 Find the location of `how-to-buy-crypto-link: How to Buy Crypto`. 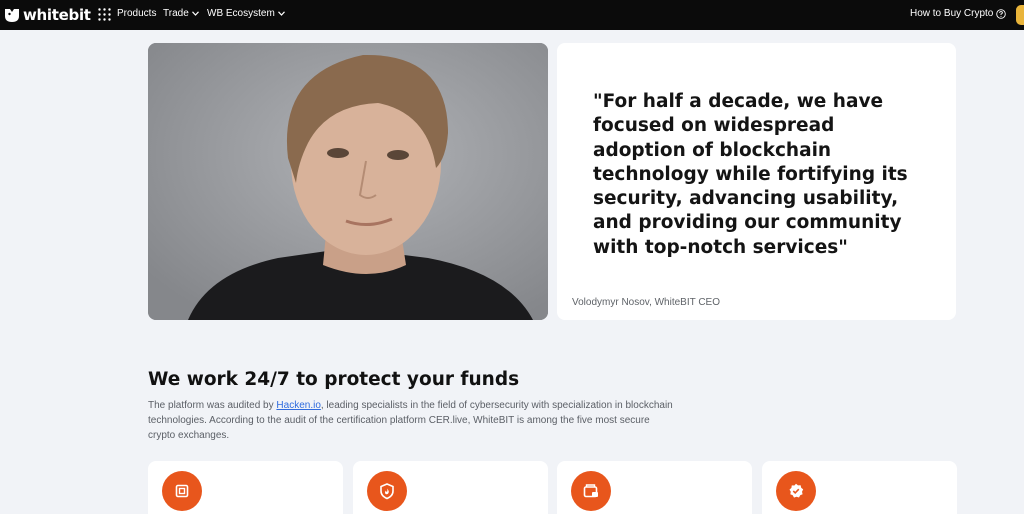

how-to-buy-crypto-link: How to Buy Crypto is located at coordinates (958, 13).